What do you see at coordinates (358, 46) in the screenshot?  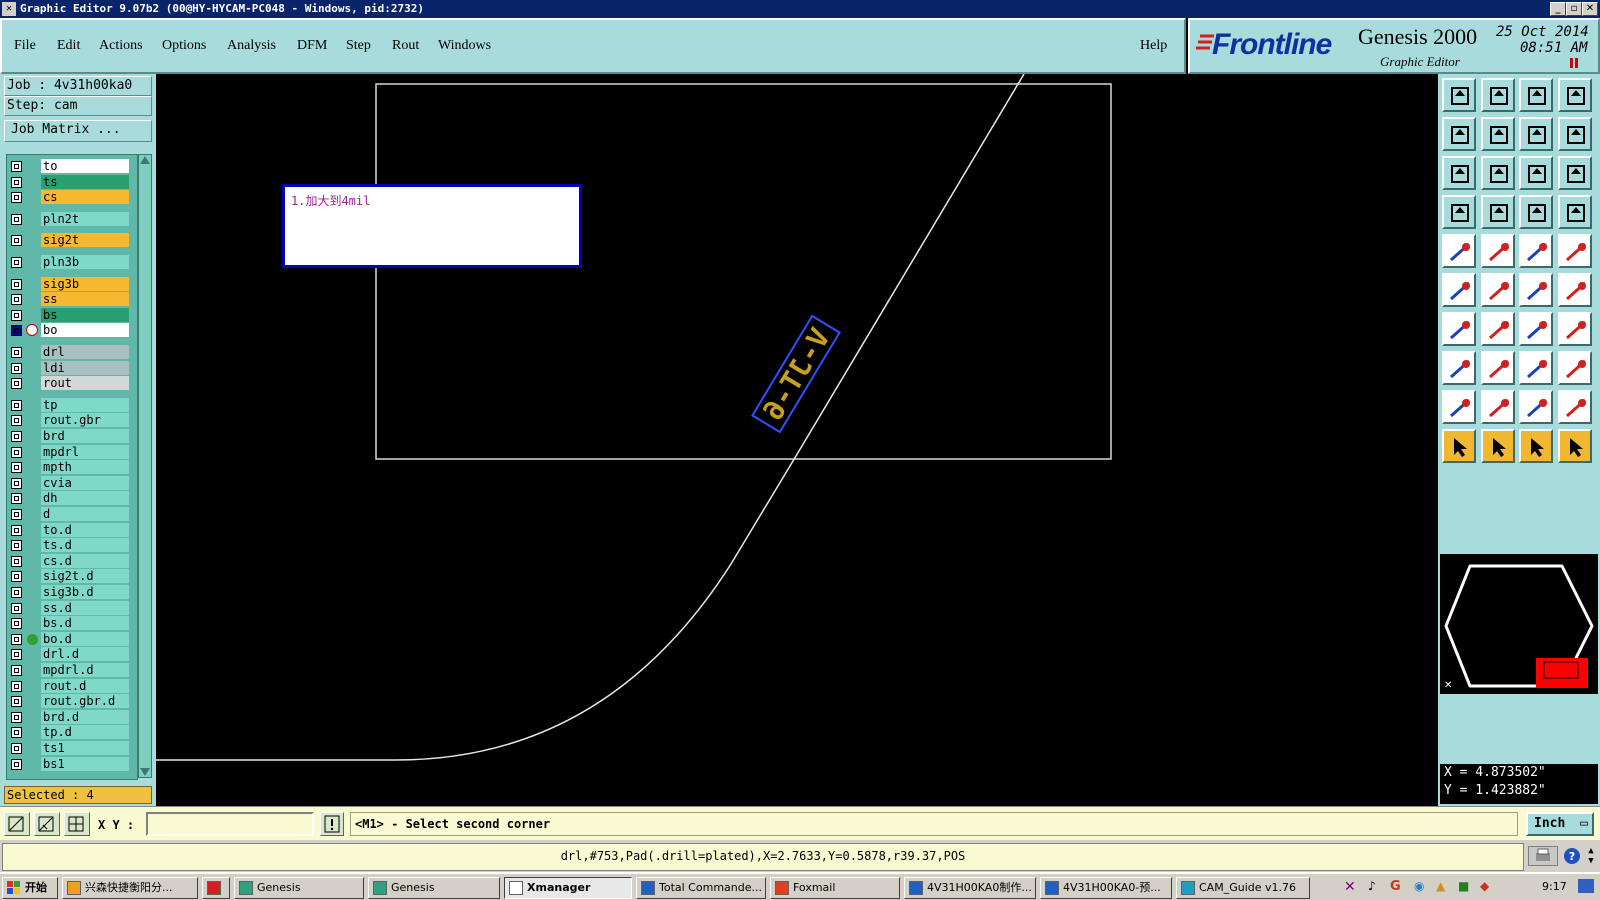 I see `menu-step: Step` at bounding box center [358, 46].